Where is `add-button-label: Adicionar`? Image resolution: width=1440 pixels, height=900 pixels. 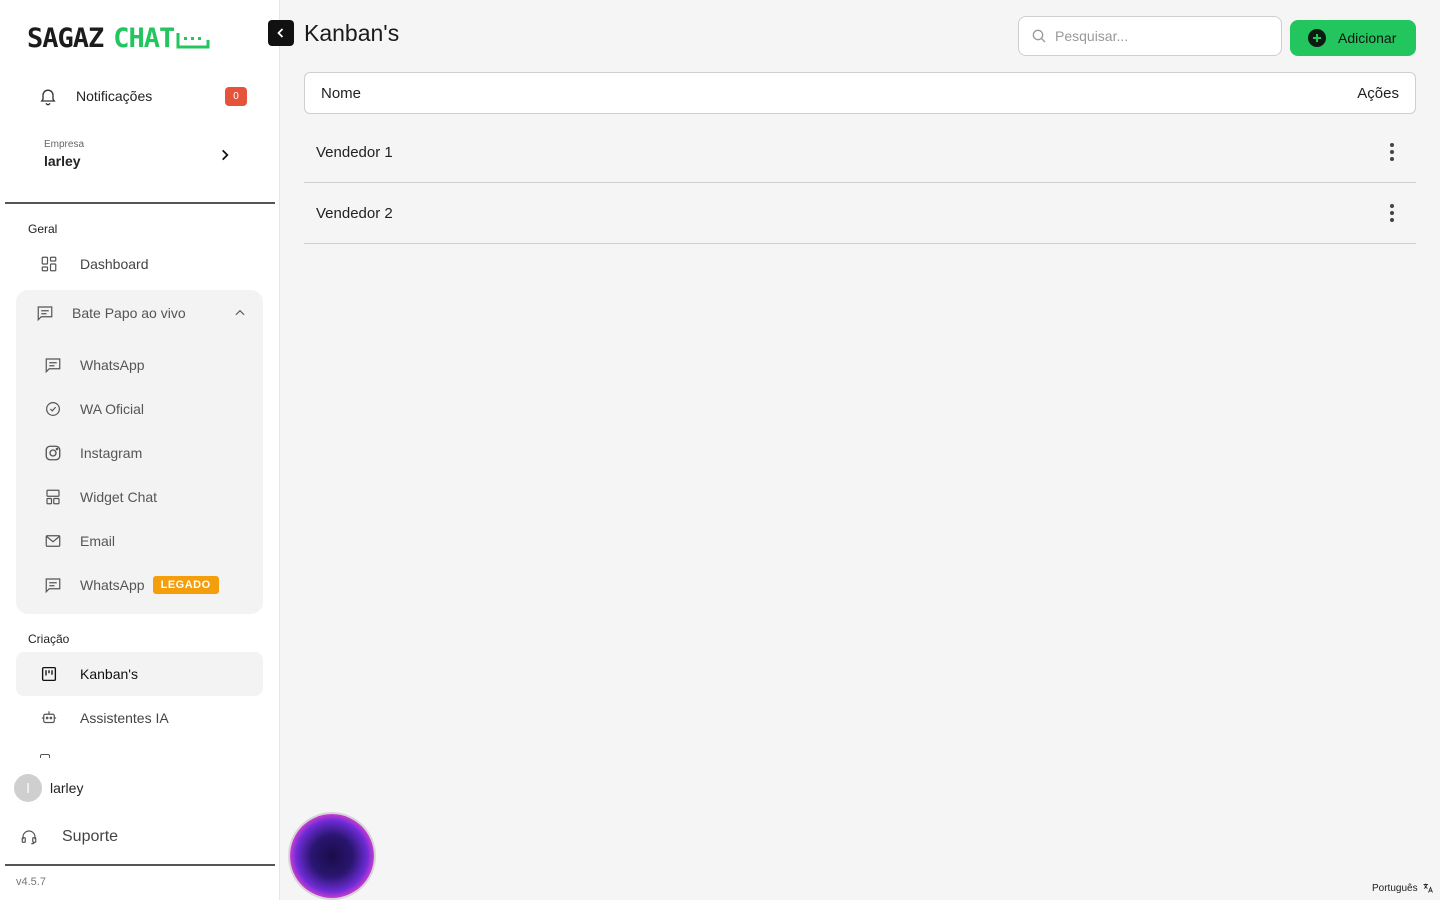
add-button-label: Adicionar is located at coordinates (1367, 38).